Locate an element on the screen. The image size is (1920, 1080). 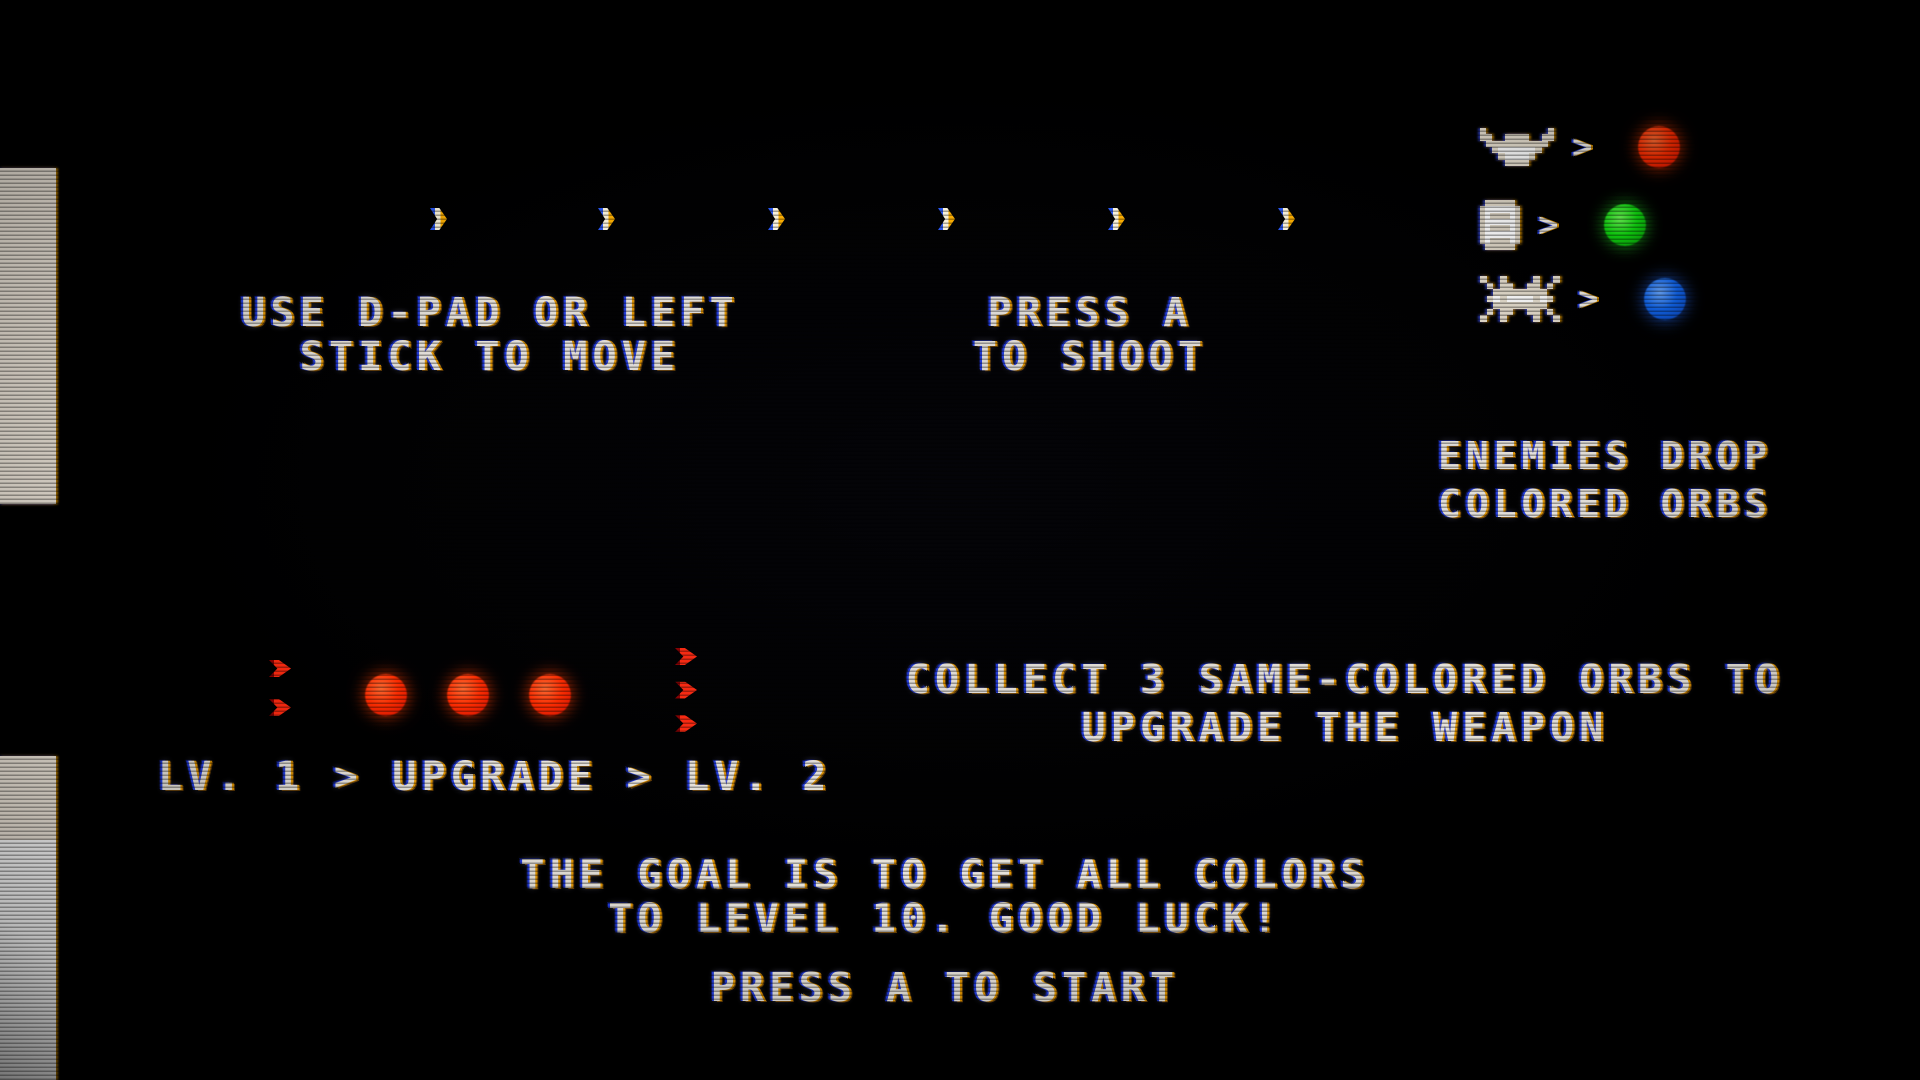
enemy-caption-line1: ENEMIES DROP is located at coordinates (1605, 456).